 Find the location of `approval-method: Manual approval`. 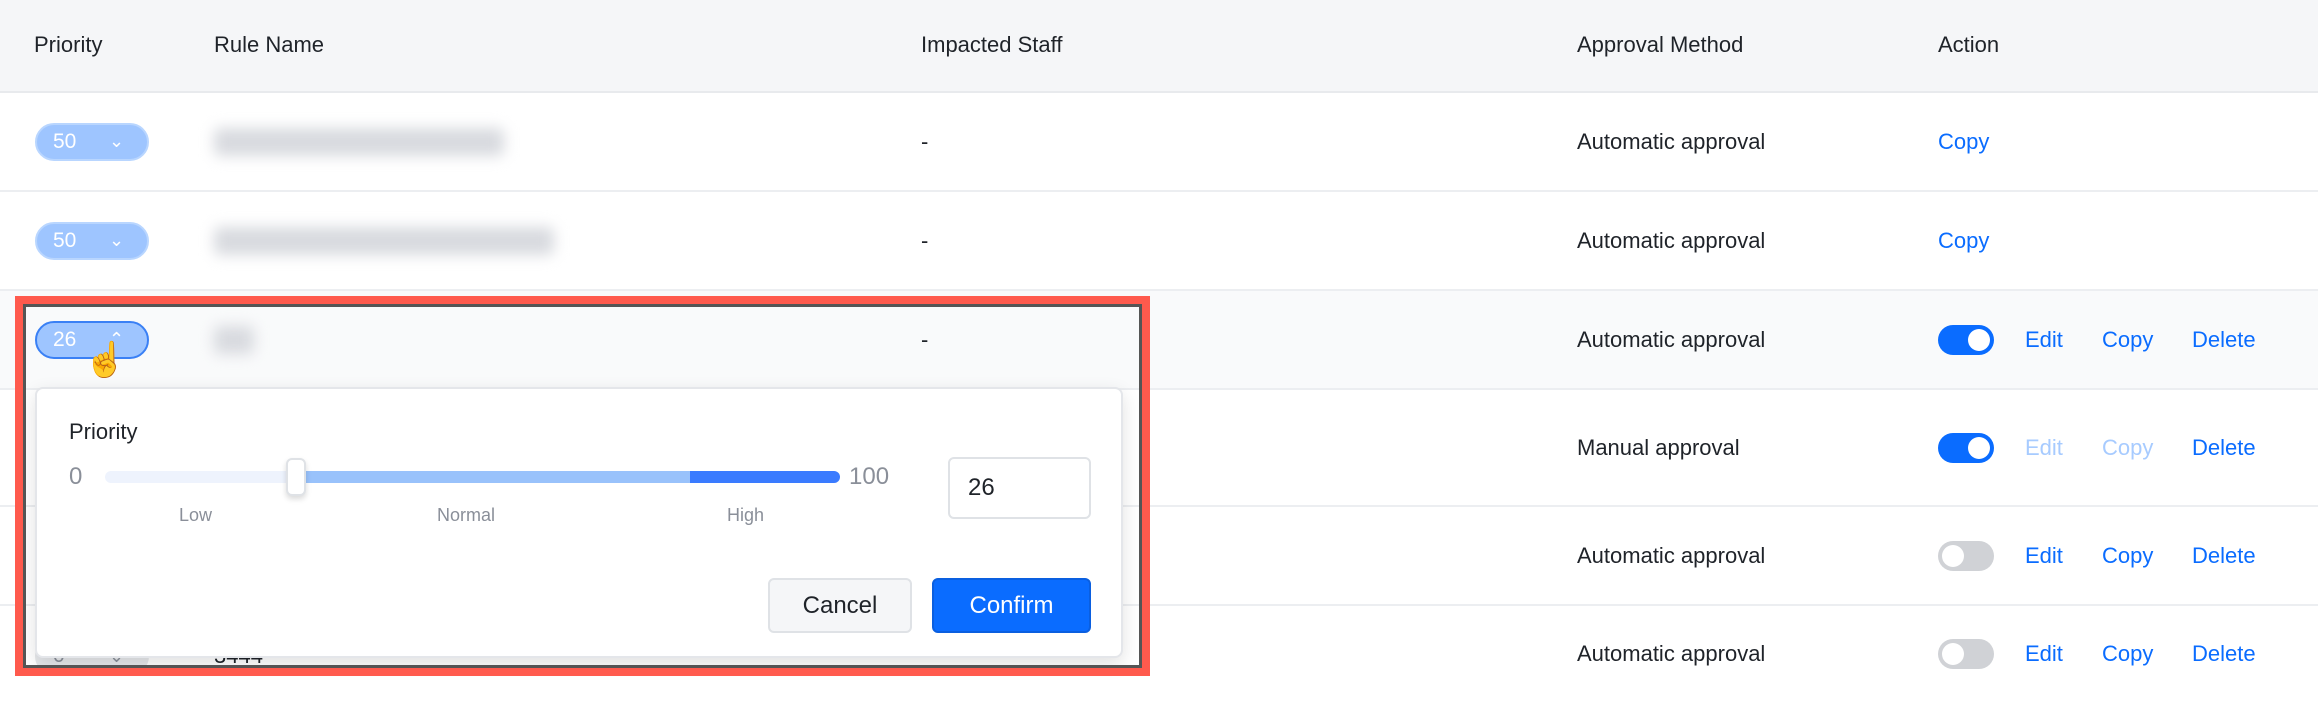

approval-method: Manual approval is located at coordinates (1658, 447).